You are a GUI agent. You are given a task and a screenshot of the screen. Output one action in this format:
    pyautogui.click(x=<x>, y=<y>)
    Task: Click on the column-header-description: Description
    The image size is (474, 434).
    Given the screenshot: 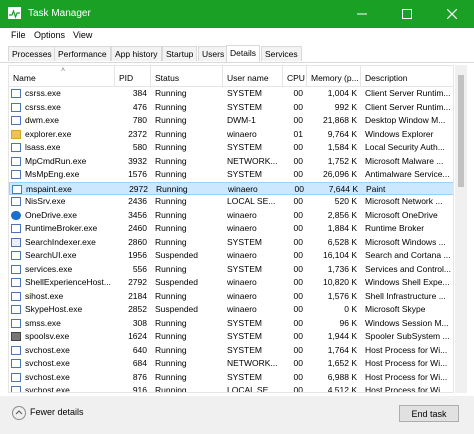 What is the action you would take?
    pyautogui.click(x=407, y=76)
    